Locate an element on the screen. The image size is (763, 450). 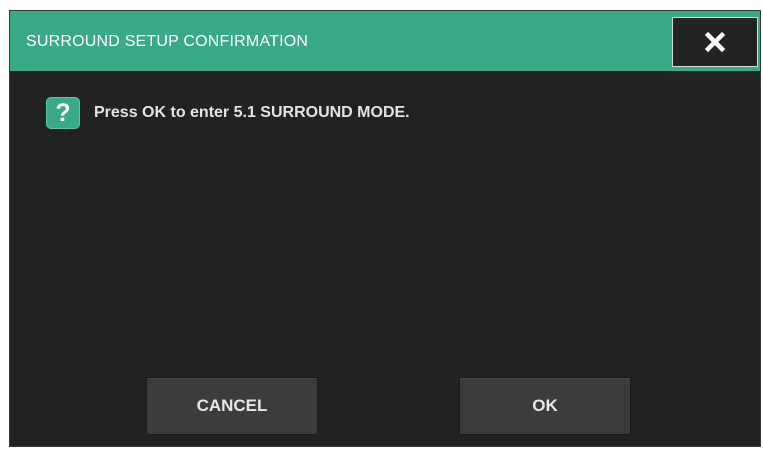
close-button is located at coordinates (715, 42).